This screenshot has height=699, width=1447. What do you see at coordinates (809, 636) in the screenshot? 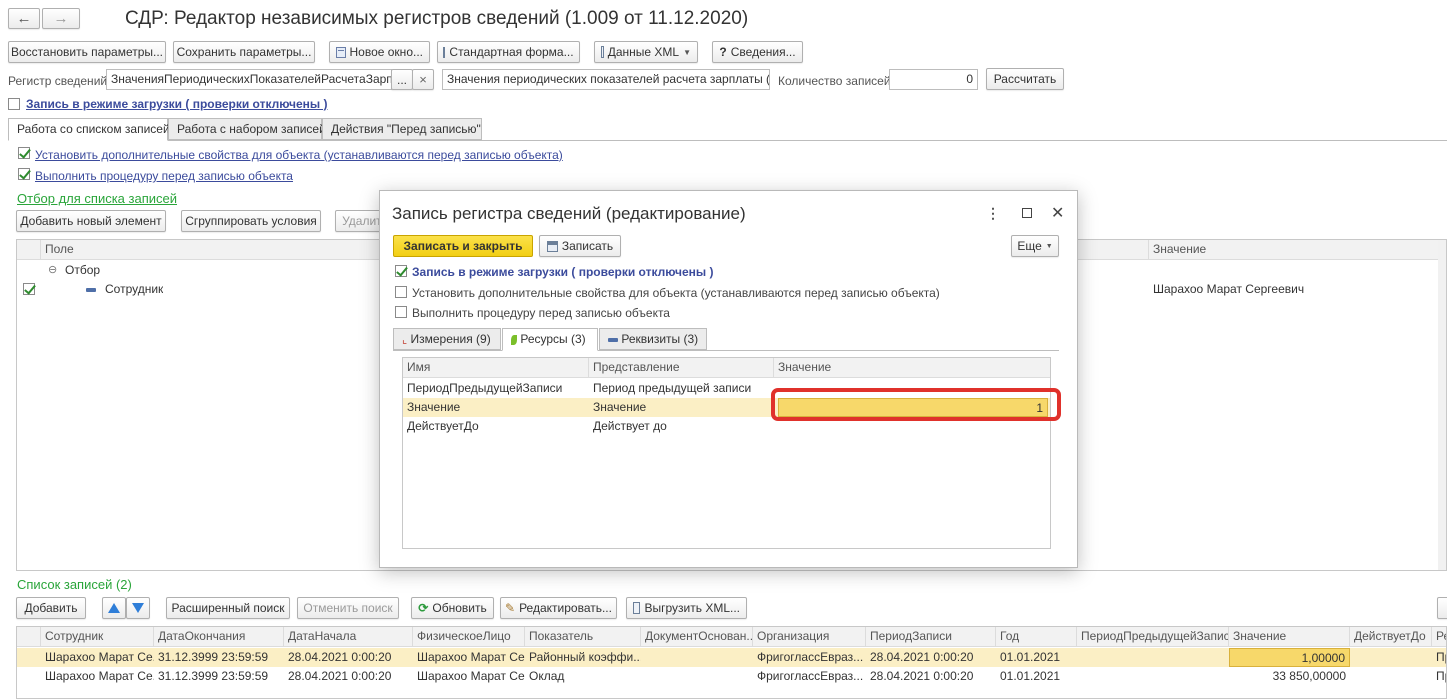
I see `column-organization: Организация` at bounding box center [809, 636].